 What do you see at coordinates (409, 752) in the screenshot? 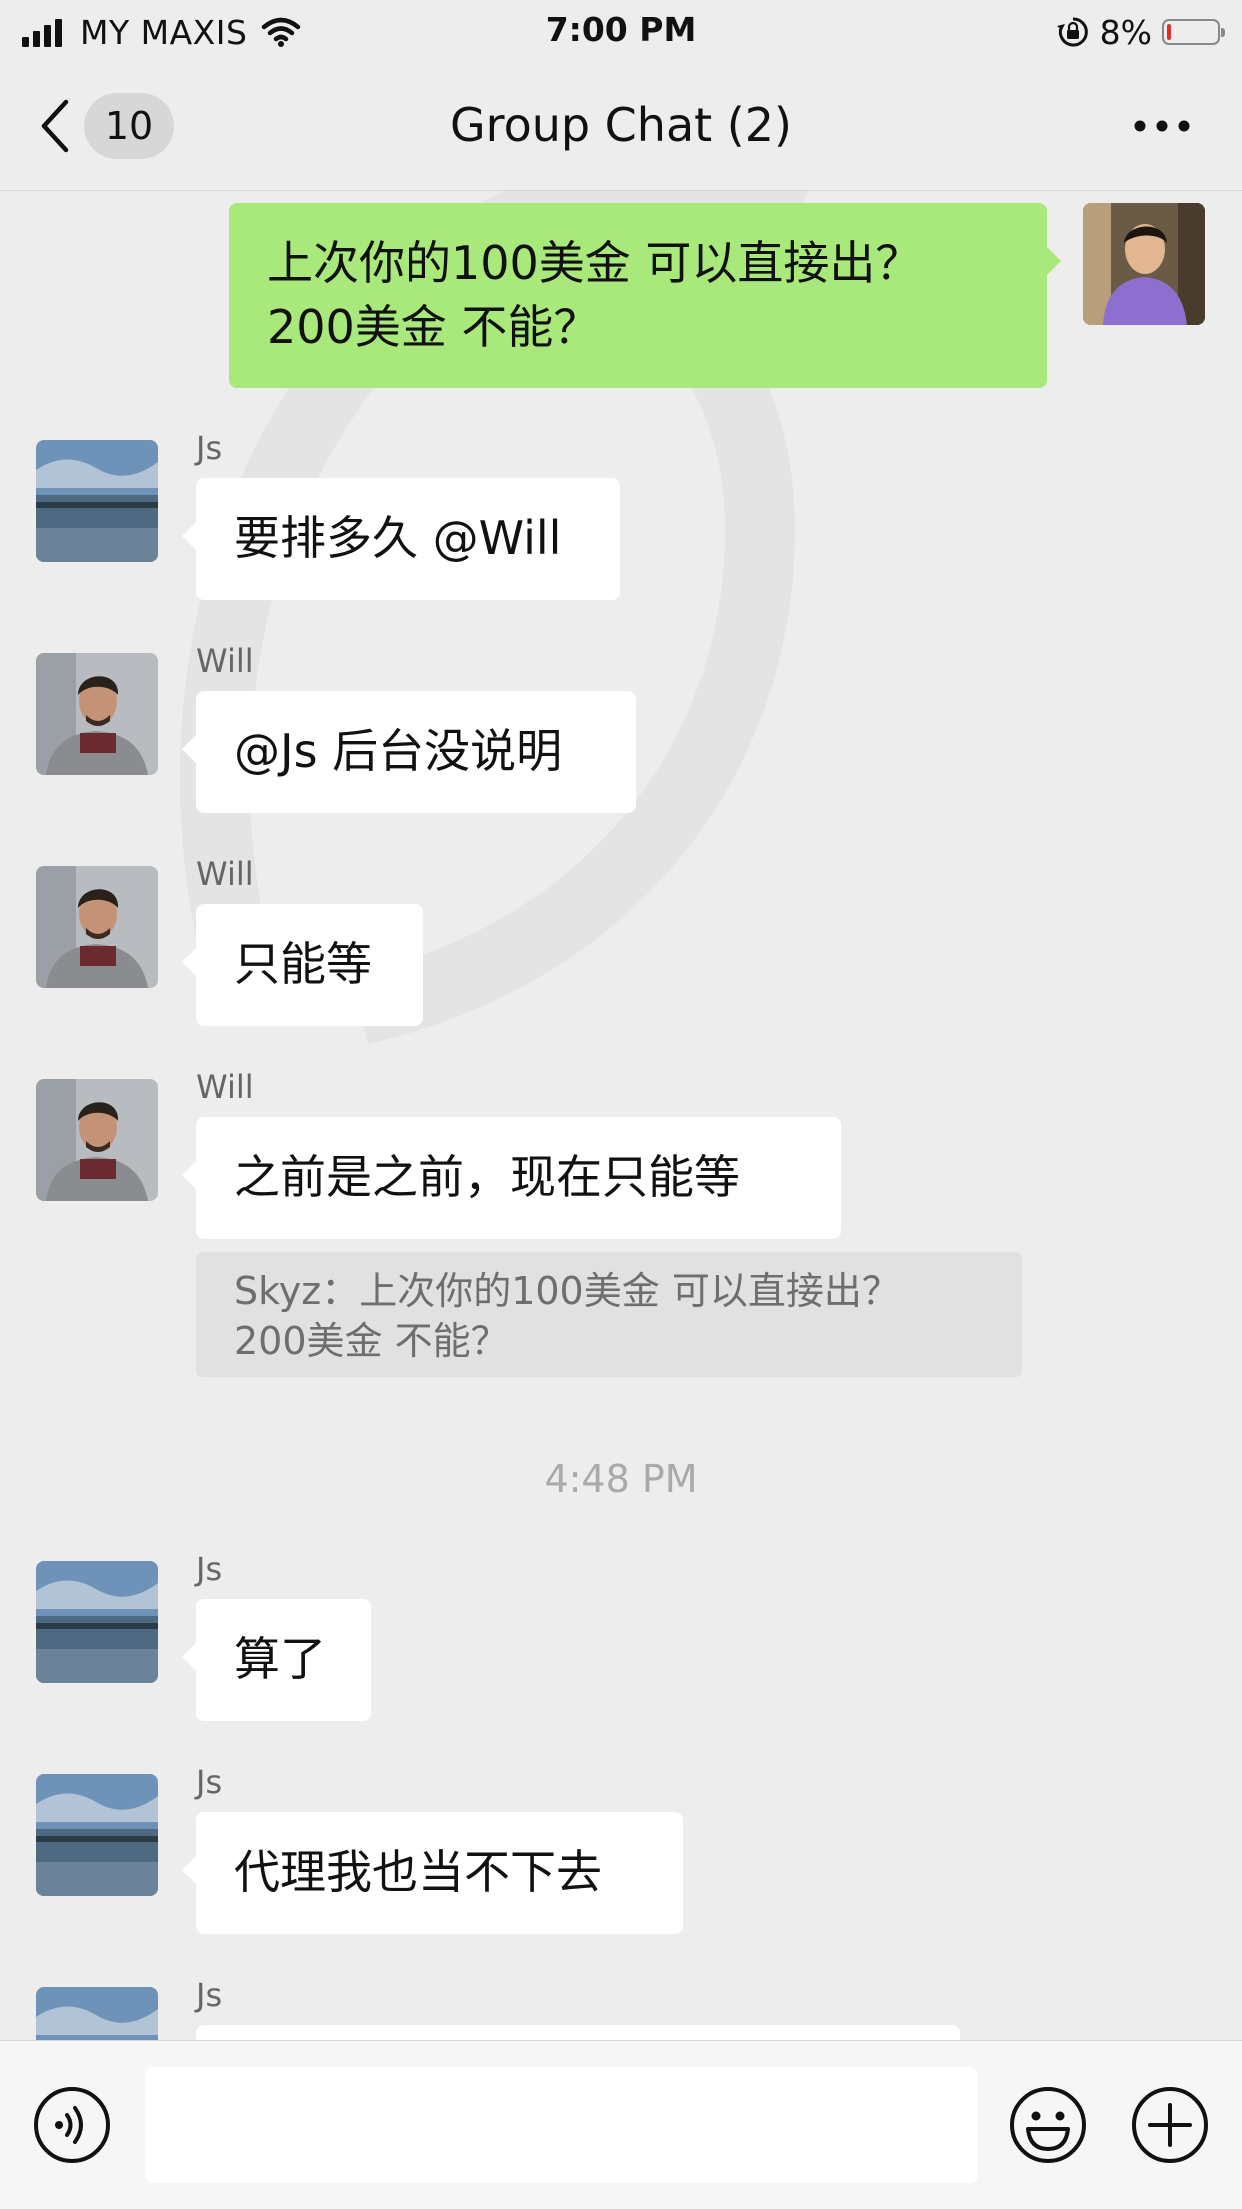
I see `incoming-message-bubble: @Js 后台没说明` at bounding box center [409, 752].